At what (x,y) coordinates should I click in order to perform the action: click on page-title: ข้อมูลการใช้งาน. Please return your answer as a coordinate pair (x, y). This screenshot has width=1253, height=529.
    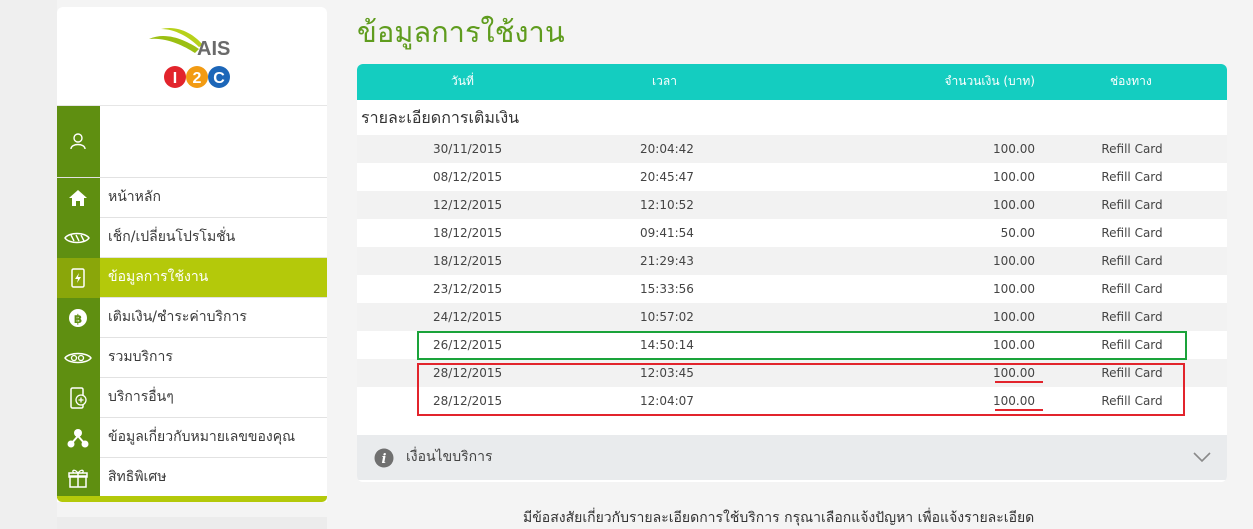
    Looking at the image, I should click on (461, 32).